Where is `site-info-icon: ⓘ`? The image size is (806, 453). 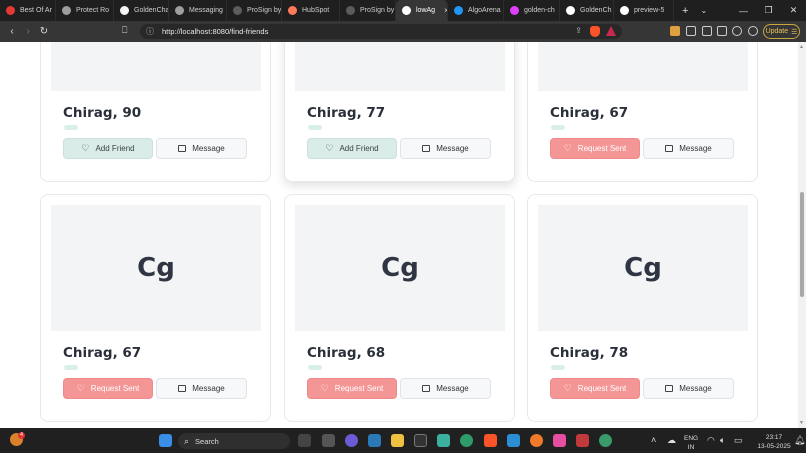 site-info-icon: ⓘ is located at coordinates (151, 31).